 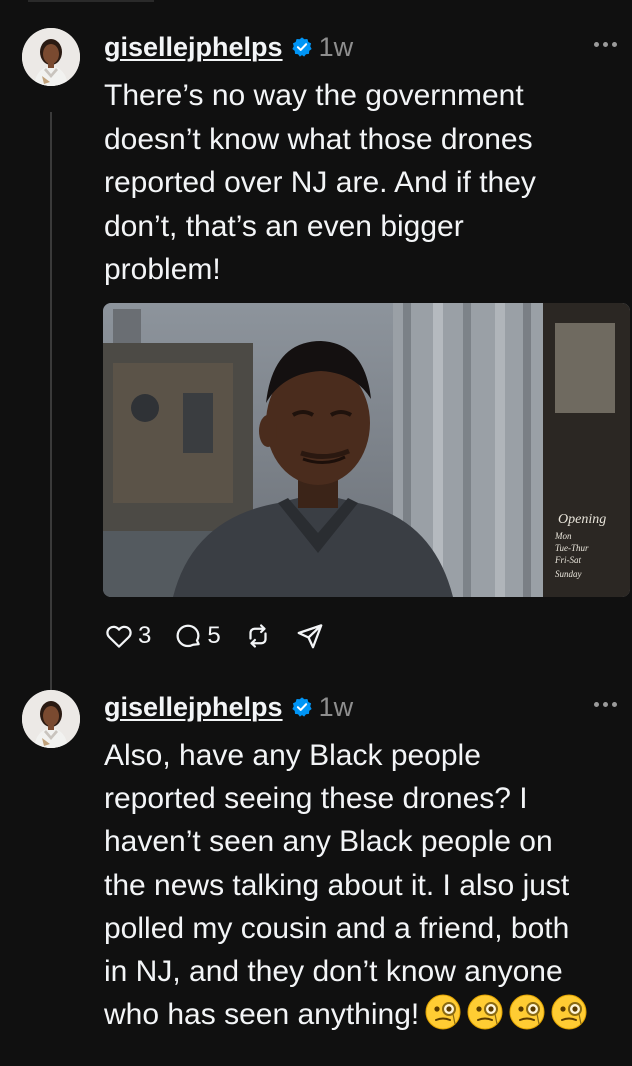 I want to click on share-icon, so click(x=310, y=636).